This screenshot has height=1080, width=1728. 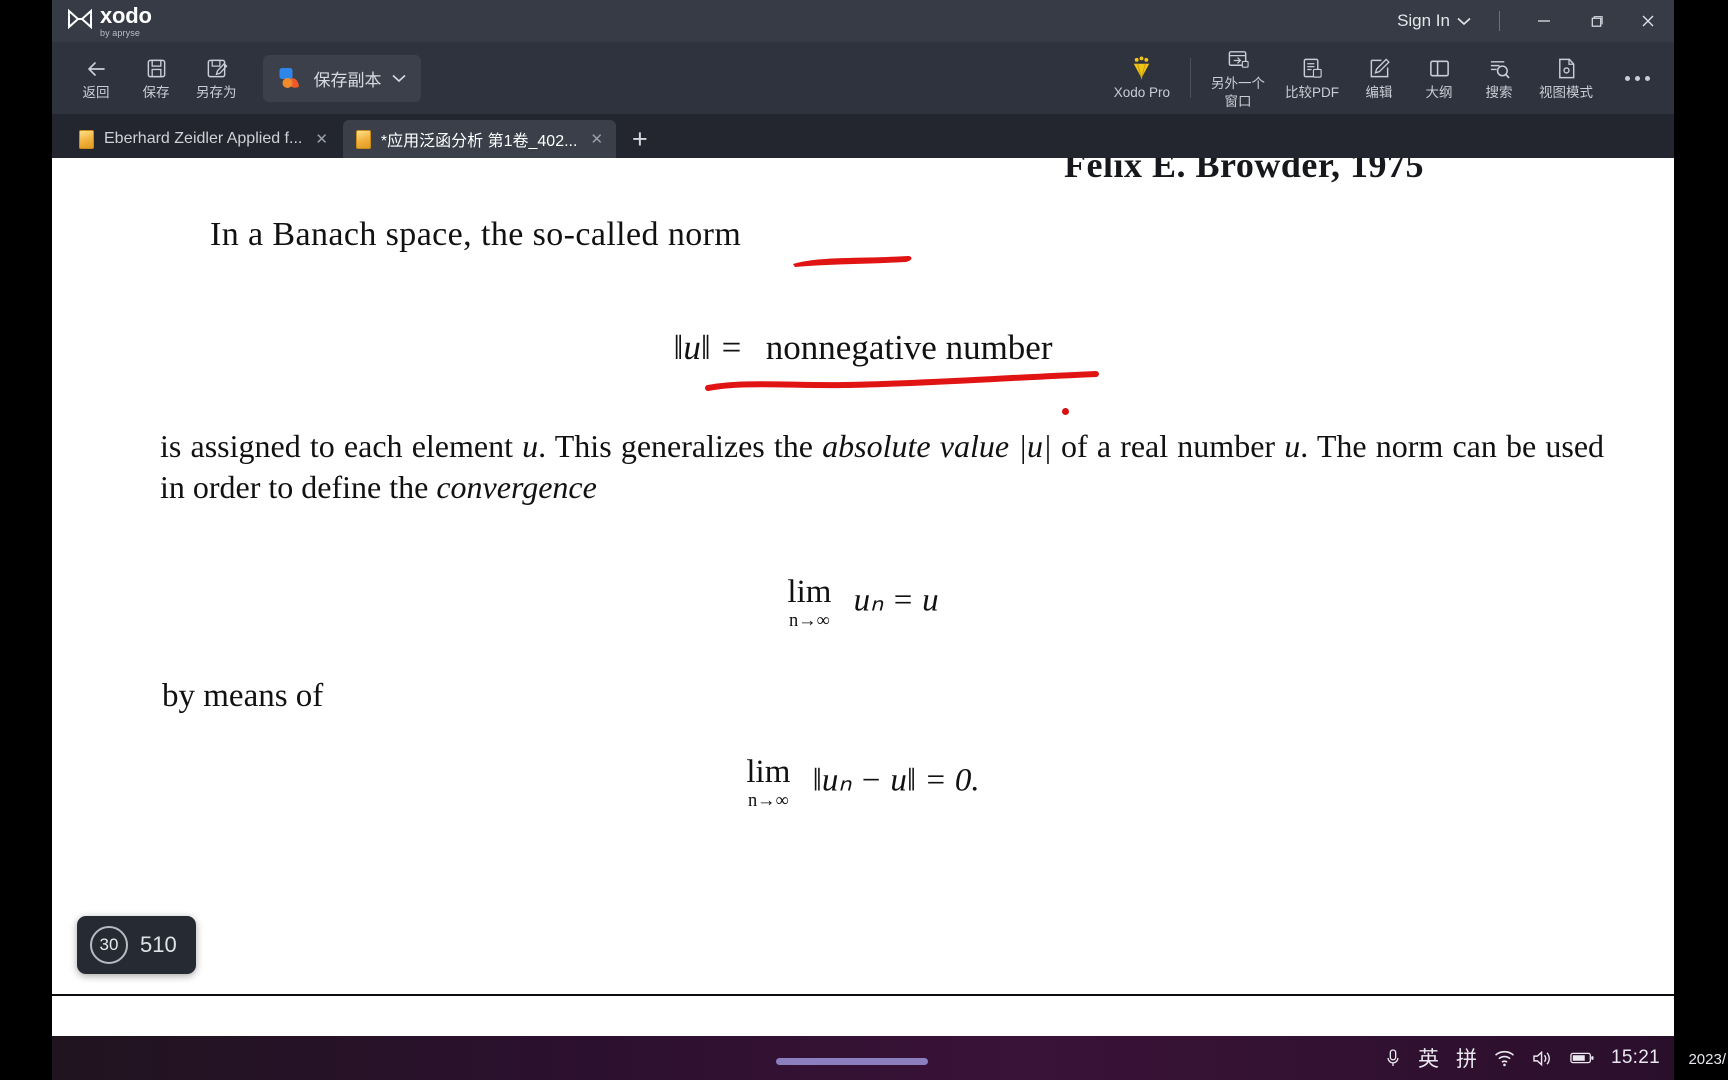 I want to click on doc-equation-2: lim n→∞ uₙ = u, so click(x=863, y=602).